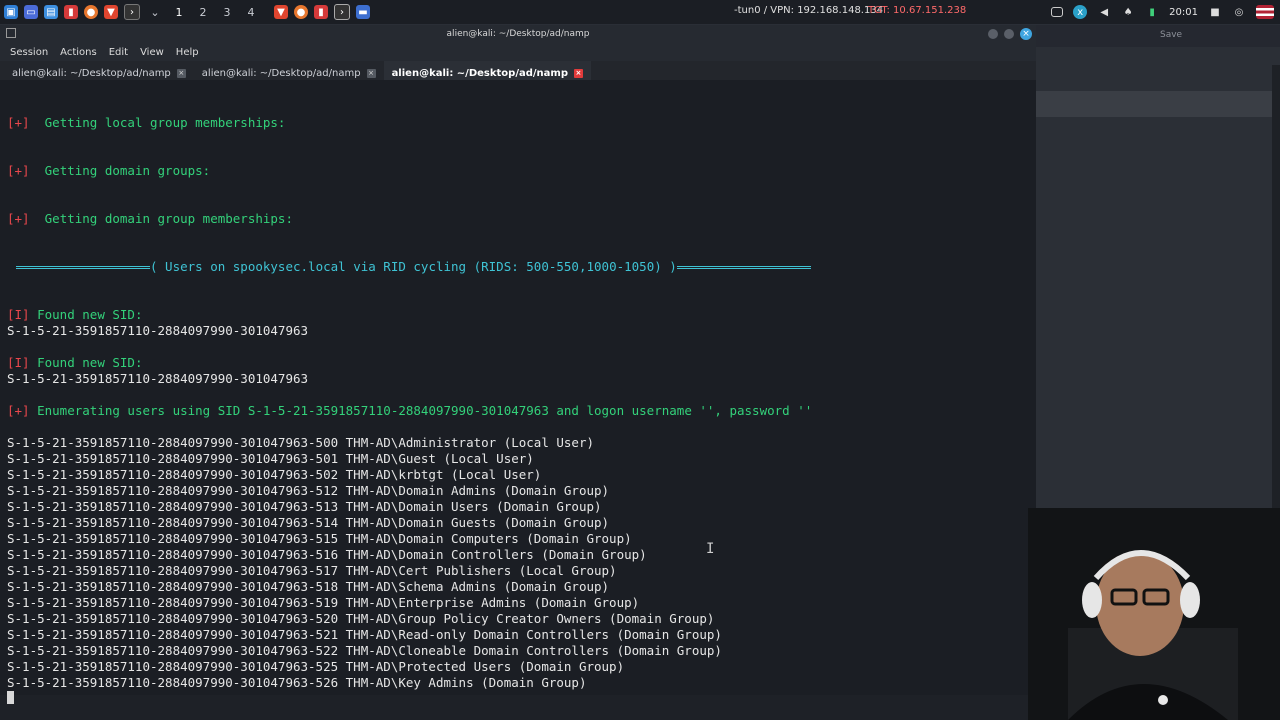 The width and height of the screenshot is (1280, 720). I want to click on browser-icon: ◎, so click(1239, 12).